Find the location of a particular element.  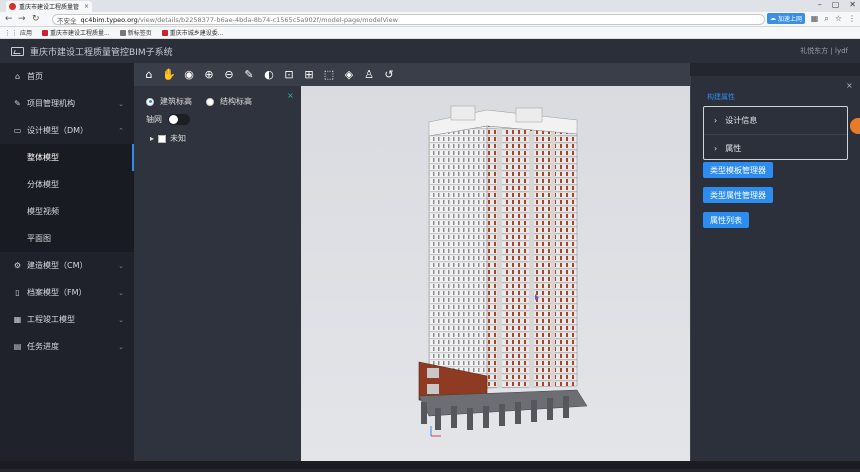

type-template-manager-button: 类型模板管理器 is located at coordinates (738, 170).